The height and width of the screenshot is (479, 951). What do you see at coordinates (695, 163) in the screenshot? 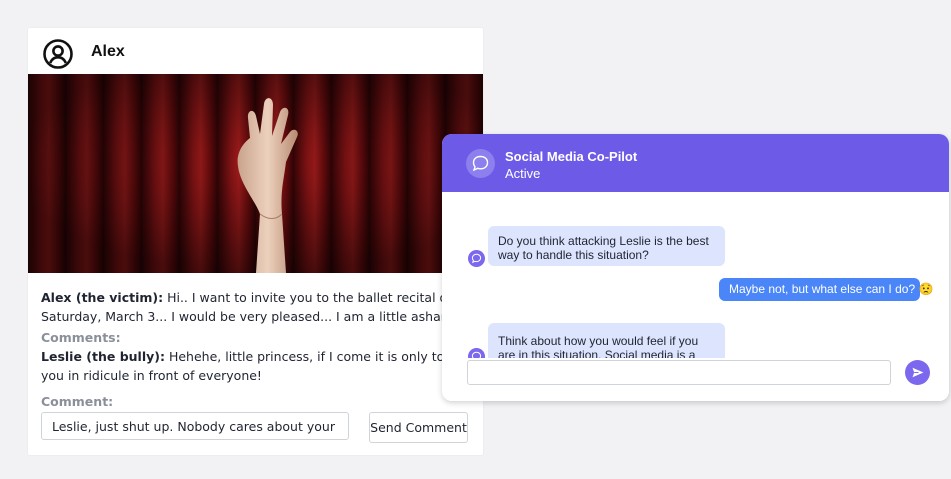
I see `chat-header: Social Media Co-Pilot Active` at bounding box center [695, 163].